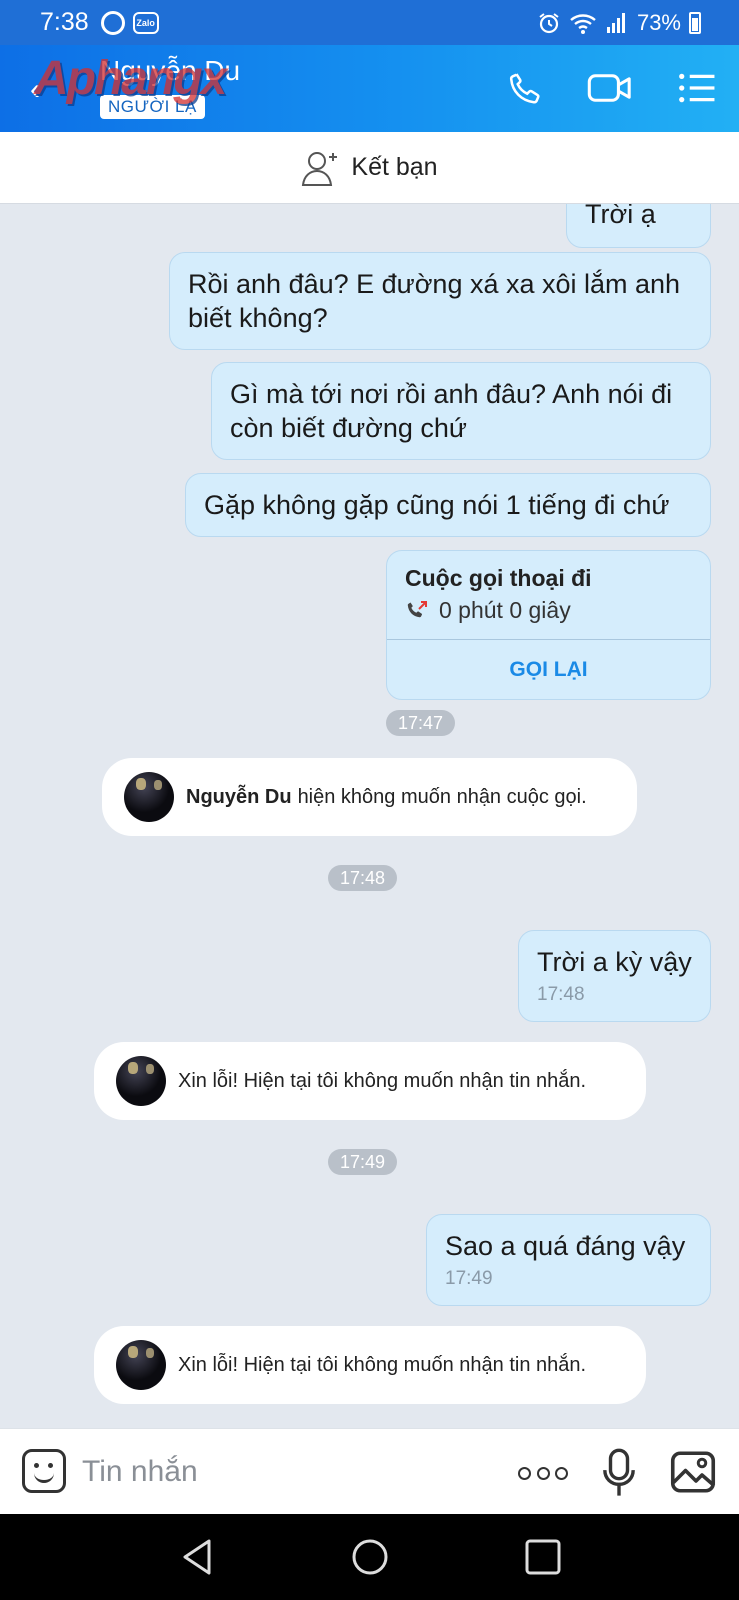  Describe the element at coordinates (548, 669) in the screenshot. I see `call-back-button: GỌI LẠI` at that location.